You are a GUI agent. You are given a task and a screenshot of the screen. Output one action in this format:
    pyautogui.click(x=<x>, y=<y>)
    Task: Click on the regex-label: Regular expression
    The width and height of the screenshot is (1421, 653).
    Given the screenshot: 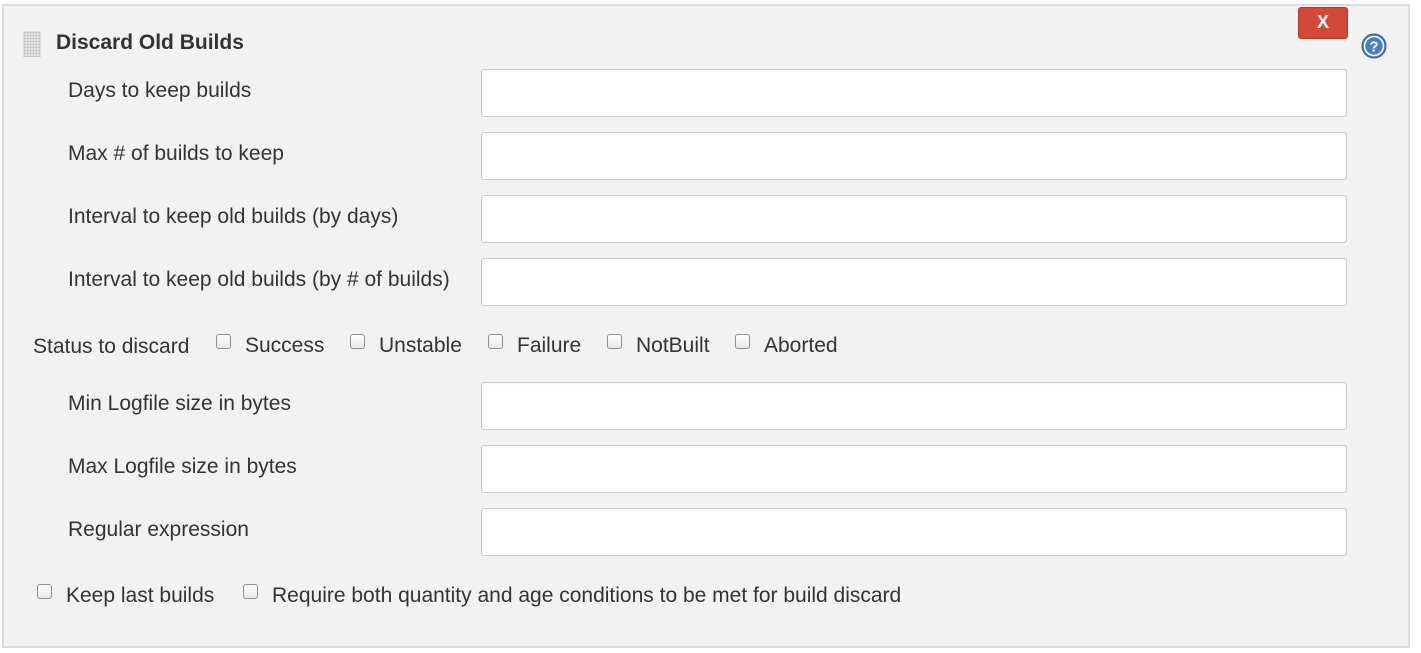 What is the action you would take?
    pyautogui.click(x=158, y=529)
    